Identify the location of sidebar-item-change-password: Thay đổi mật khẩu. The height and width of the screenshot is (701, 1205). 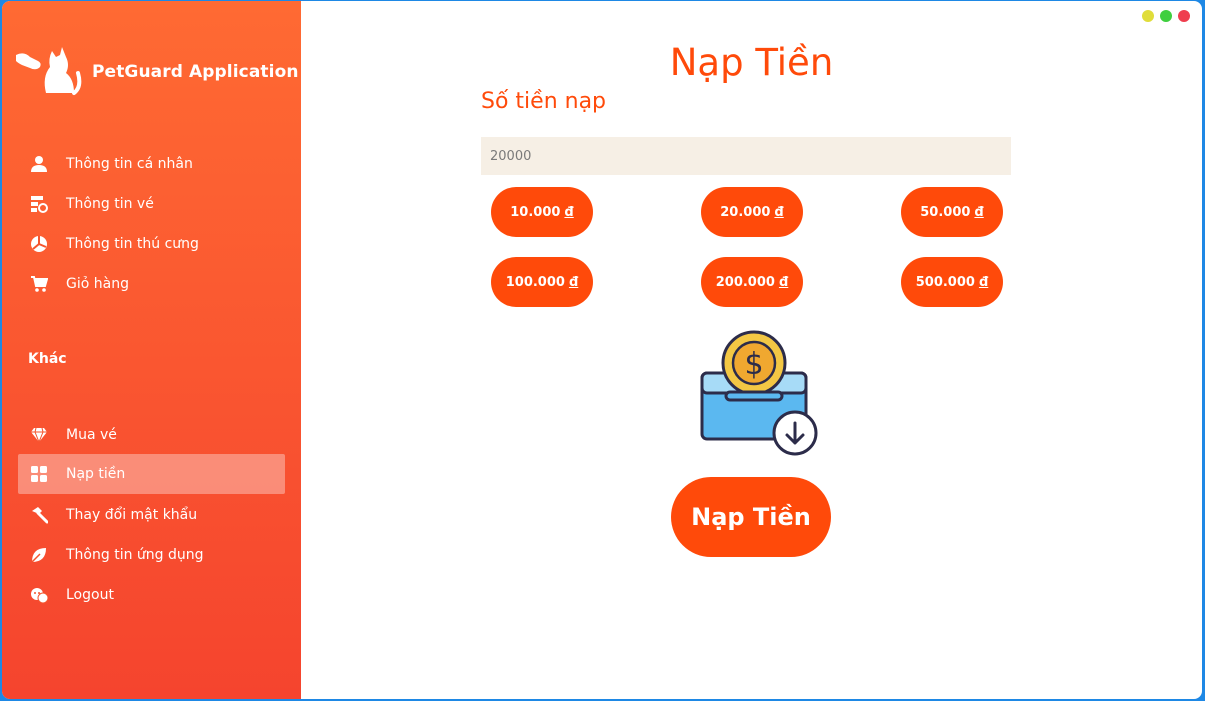
(151, 515).